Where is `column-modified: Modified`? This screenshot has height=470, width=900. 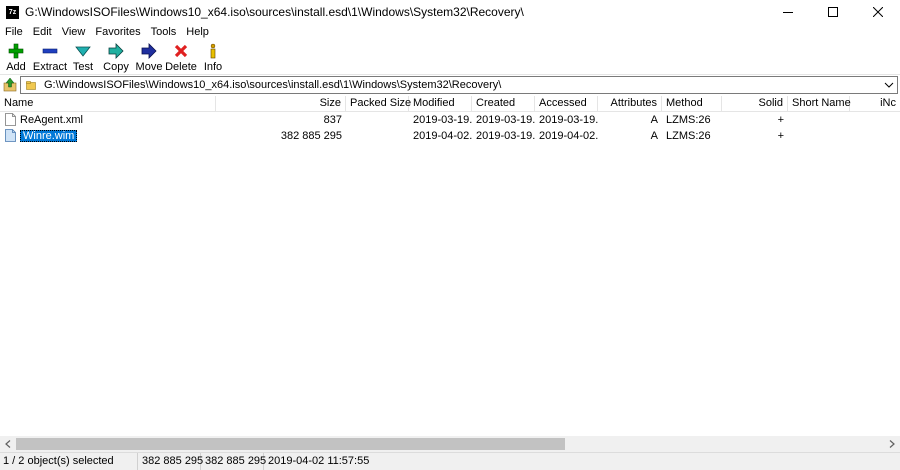 column-modified: Modified is located at coordinates (440, 103).